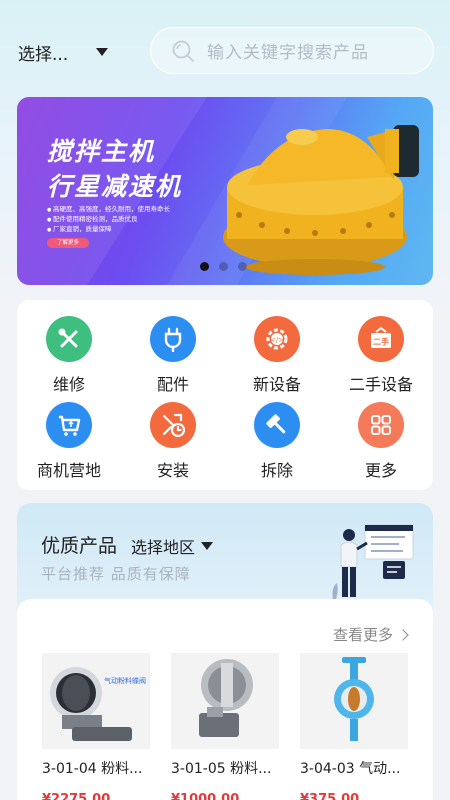 The image size is (450, 800). I want to click on category-label: 新设备, so click(276, 384).